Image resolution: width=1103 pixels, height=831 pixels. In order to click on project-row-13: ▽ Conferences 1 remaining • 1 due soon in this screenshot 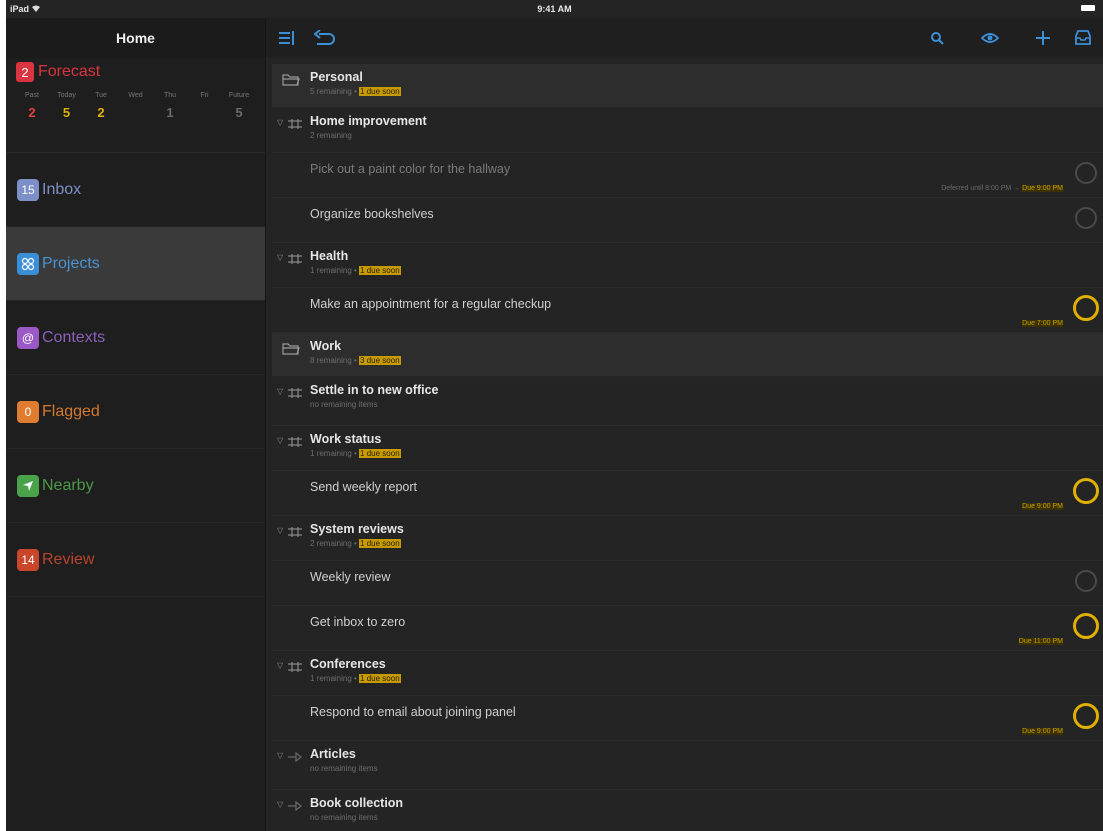, I will do `click(687, 673)`.